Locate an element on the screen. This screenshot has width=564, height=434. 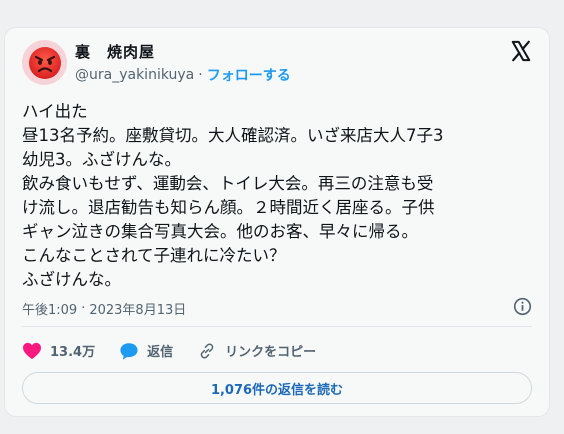
link-icon is located at coordinates (207, 350).